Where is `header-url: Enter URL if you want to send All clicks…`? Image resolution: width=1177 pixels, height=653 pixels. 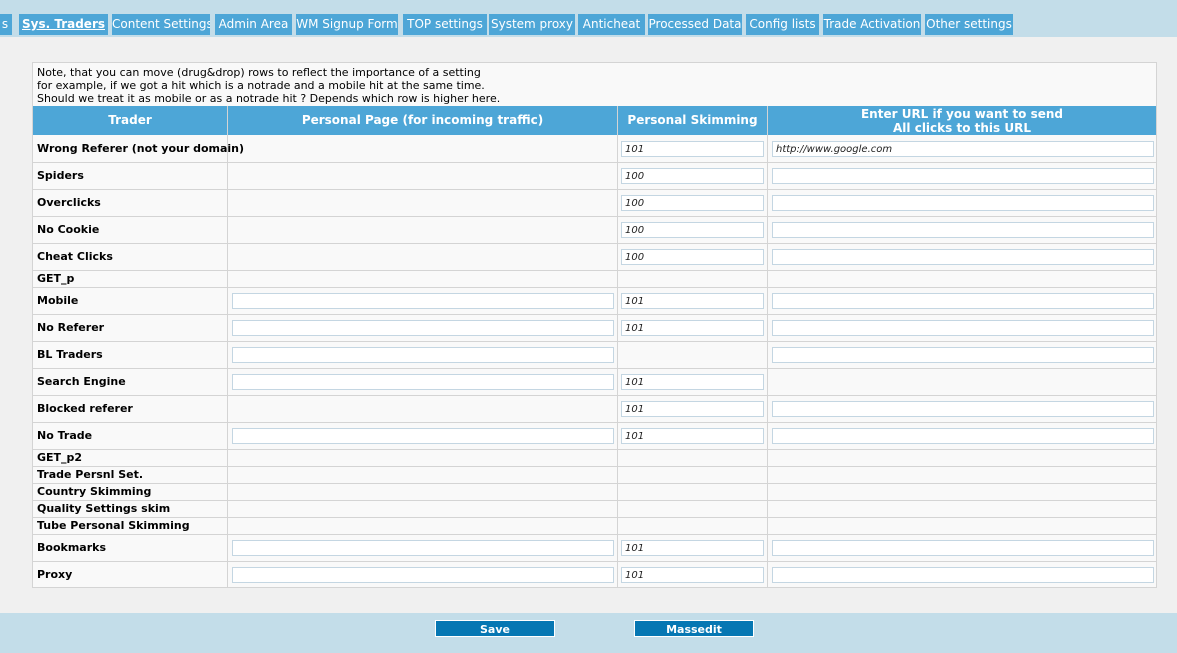 header-url: Enter URL if you want to send All clicks… is located at coordinates (962, 120).